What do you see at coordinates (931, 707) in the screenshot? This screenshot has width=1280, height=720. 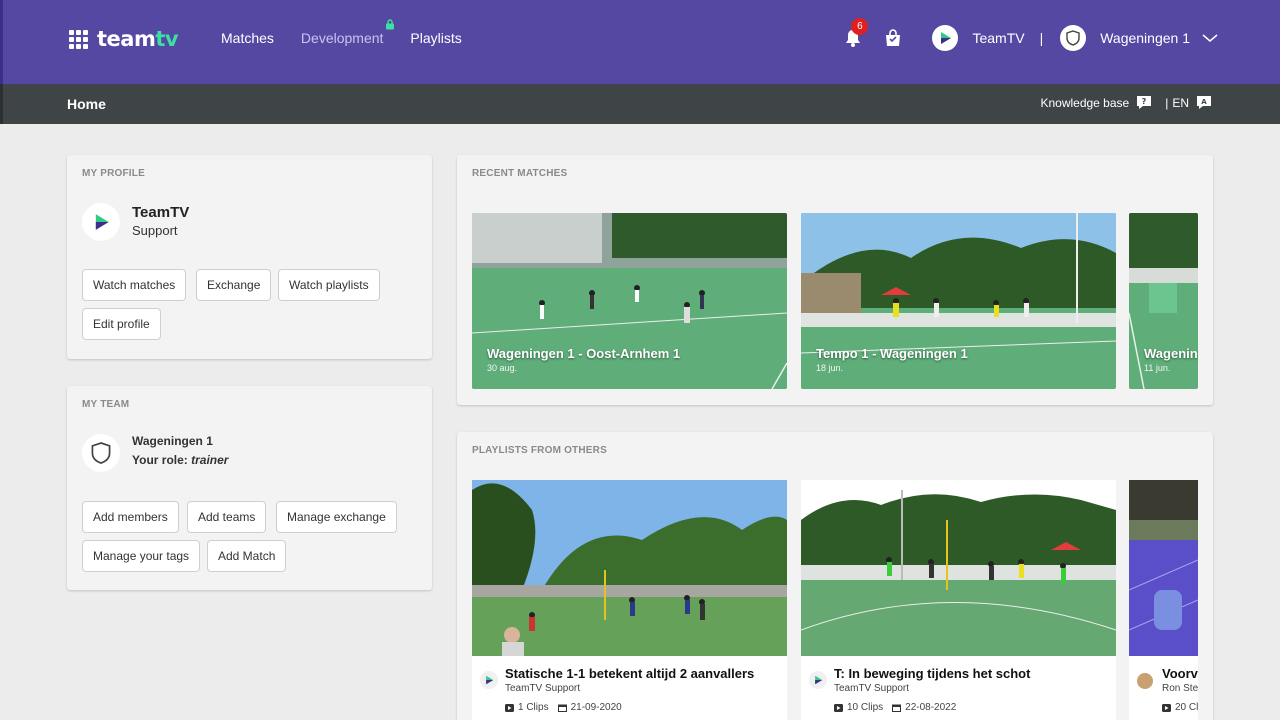 I see `playlist-date: 22-08-2022` at bounding box center [931, 707].